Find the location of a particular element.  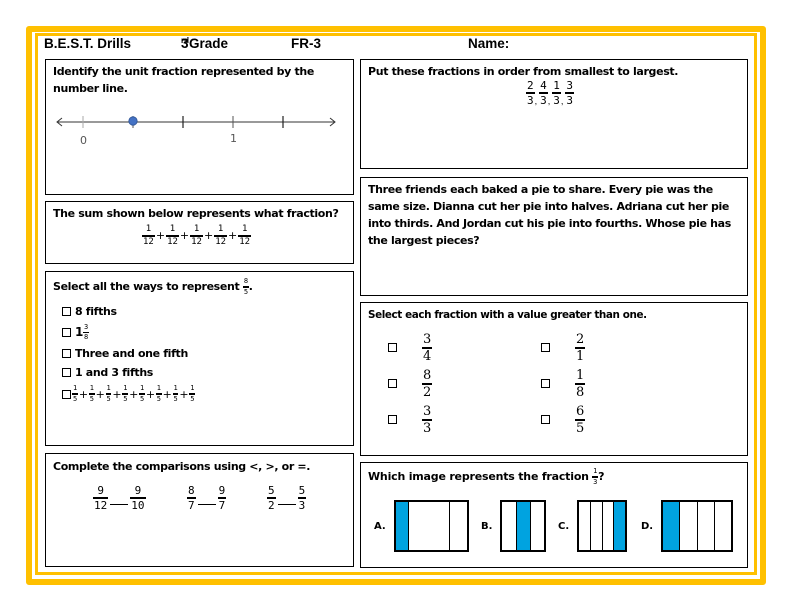

fraction: 18 is located at coordinates (580, 384).